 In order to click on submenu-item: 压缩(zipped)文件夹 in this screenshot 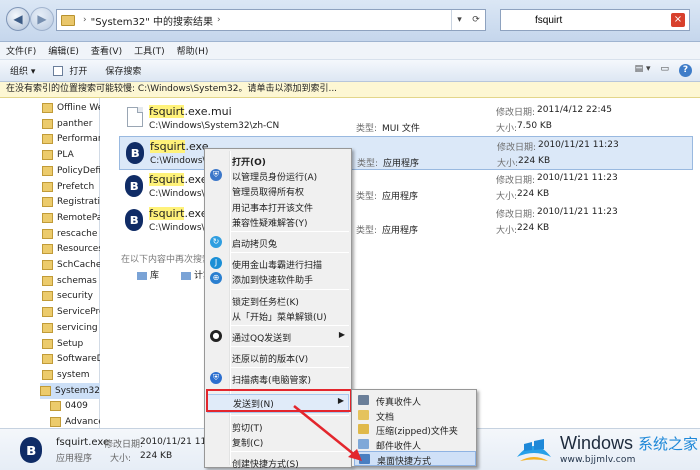, I will do `click(415, 429)`.